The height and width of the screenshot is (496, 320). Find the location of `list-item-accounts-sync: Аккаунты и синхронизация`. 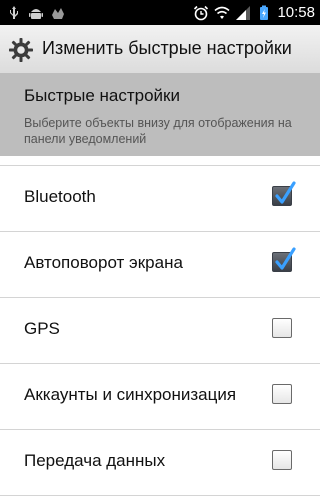

list-item-accounts-sync: Аккаунты и синхронизация is located at coordinates (160, 397).